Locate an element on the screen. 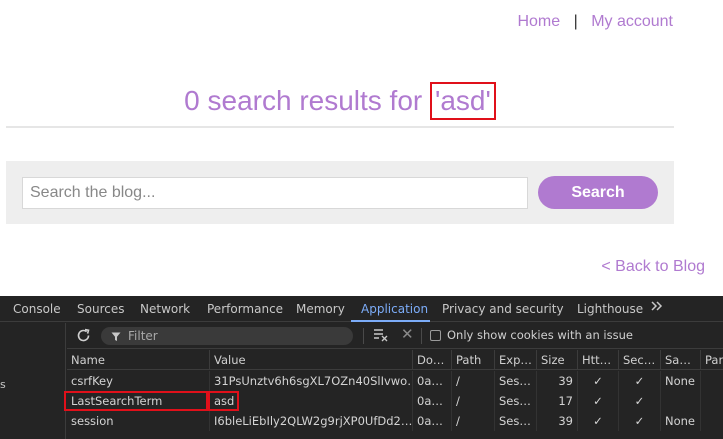 The image size is (723, 439). col-name: Name is located at coordinates (138, 360).